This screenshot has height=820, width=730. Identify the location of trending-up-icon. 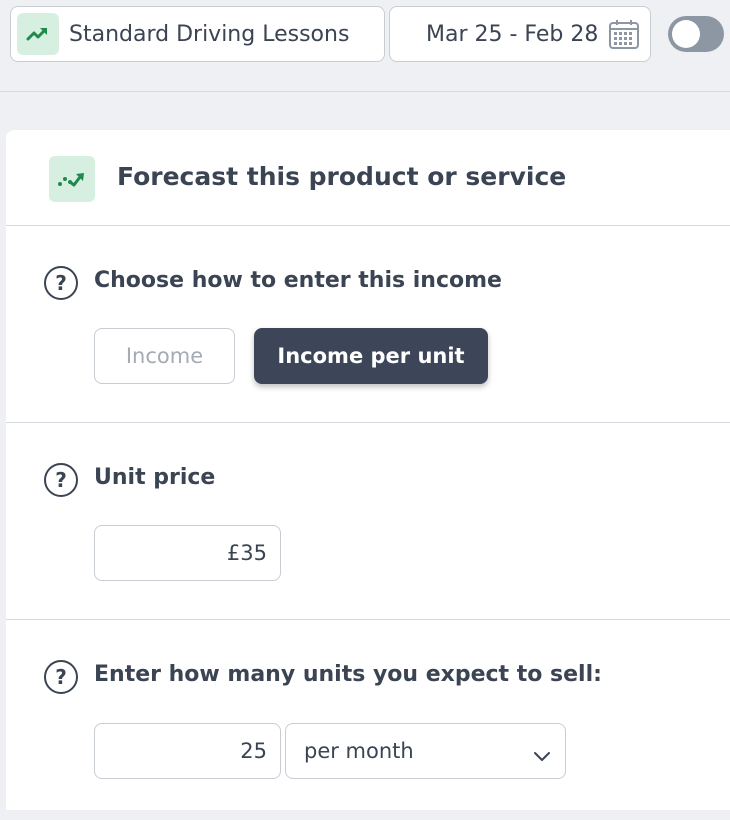
(38, 34).